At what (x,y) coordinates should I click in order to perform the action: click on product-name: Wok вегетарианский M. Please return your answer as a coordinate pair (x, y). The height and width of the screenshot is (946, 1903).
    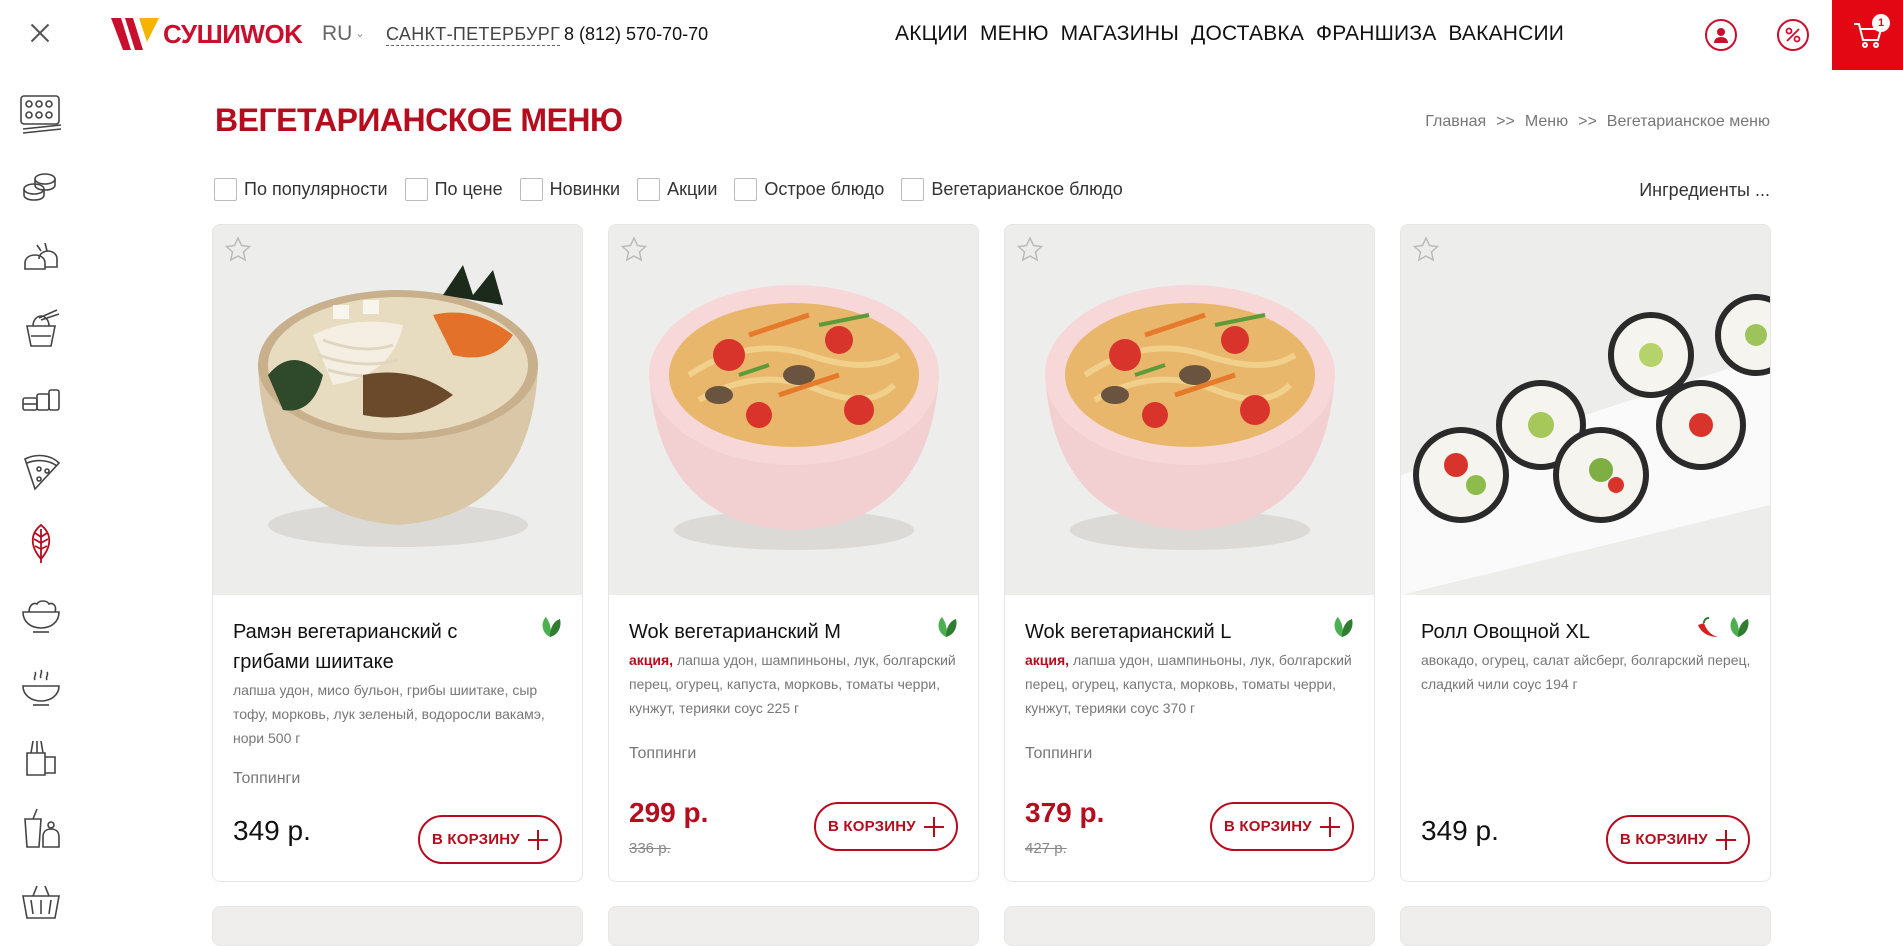
    Looking at the image, I should click on (774, 632).